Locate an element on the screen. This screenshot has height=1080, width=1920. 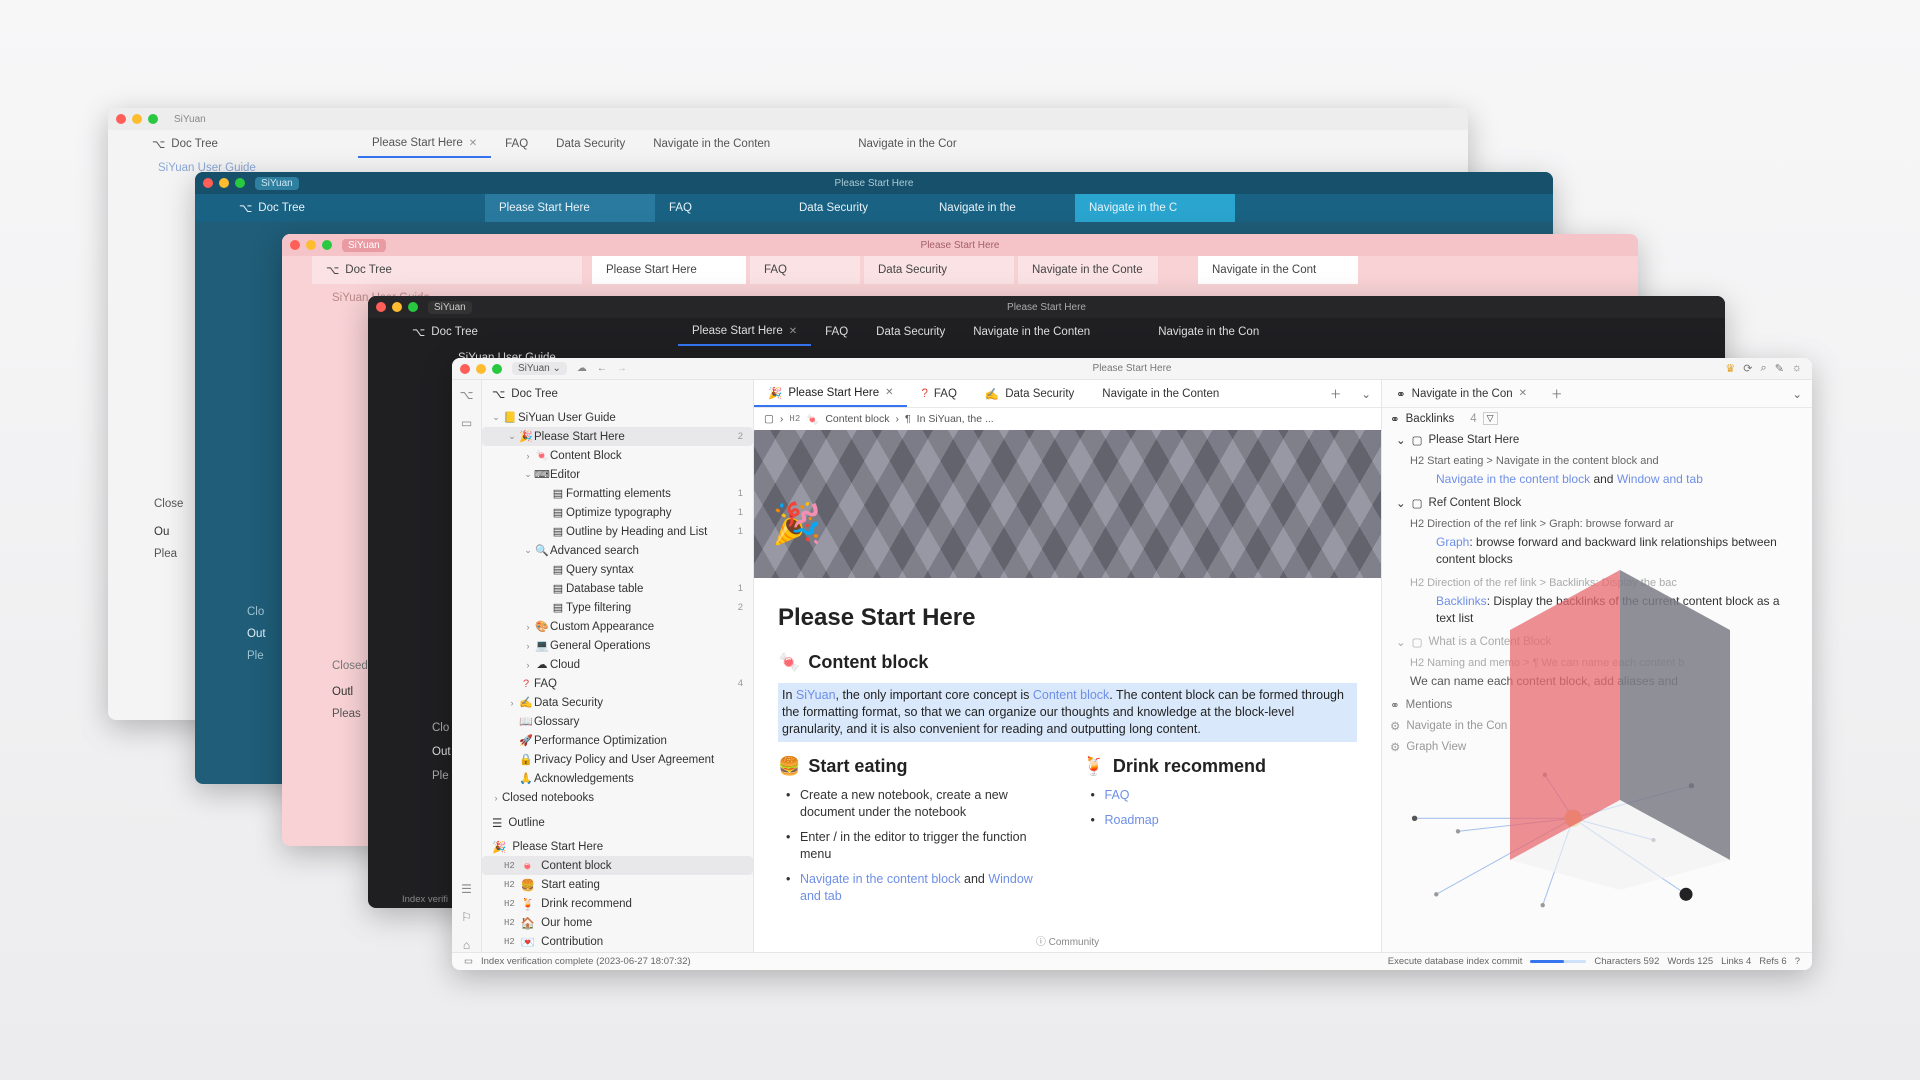
heading-content-block: 🍬 Content block is located at coordinates (1067, 662).